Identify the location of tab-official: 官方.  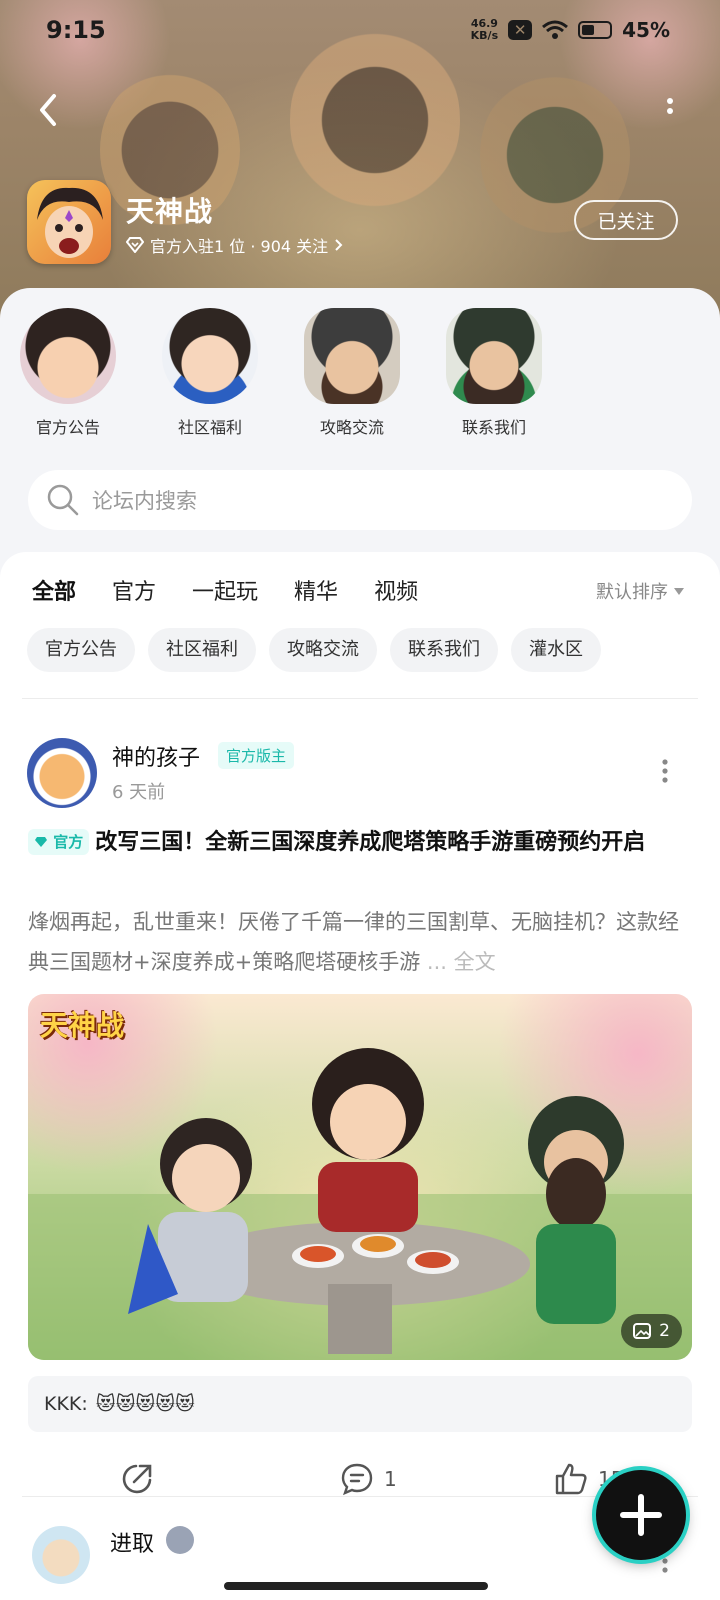
(134, 590).